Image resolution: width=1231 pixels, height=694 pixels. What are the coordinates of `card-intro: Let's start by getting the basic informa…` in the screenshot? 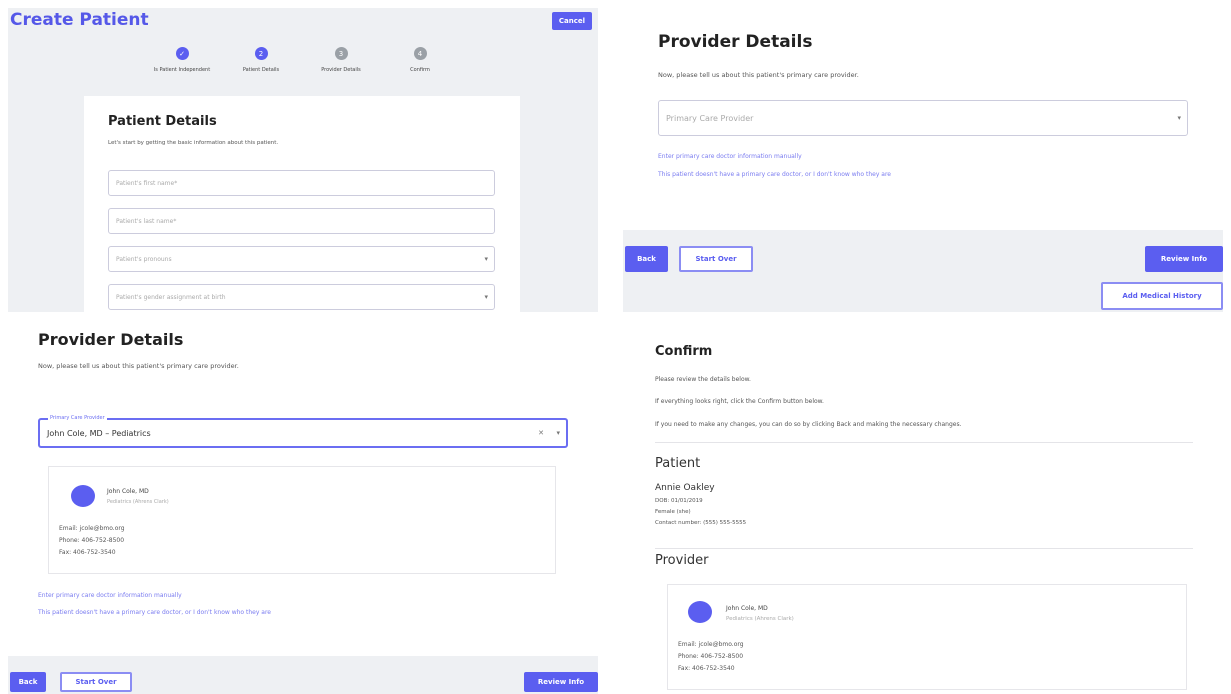 It's located at (193, 143).